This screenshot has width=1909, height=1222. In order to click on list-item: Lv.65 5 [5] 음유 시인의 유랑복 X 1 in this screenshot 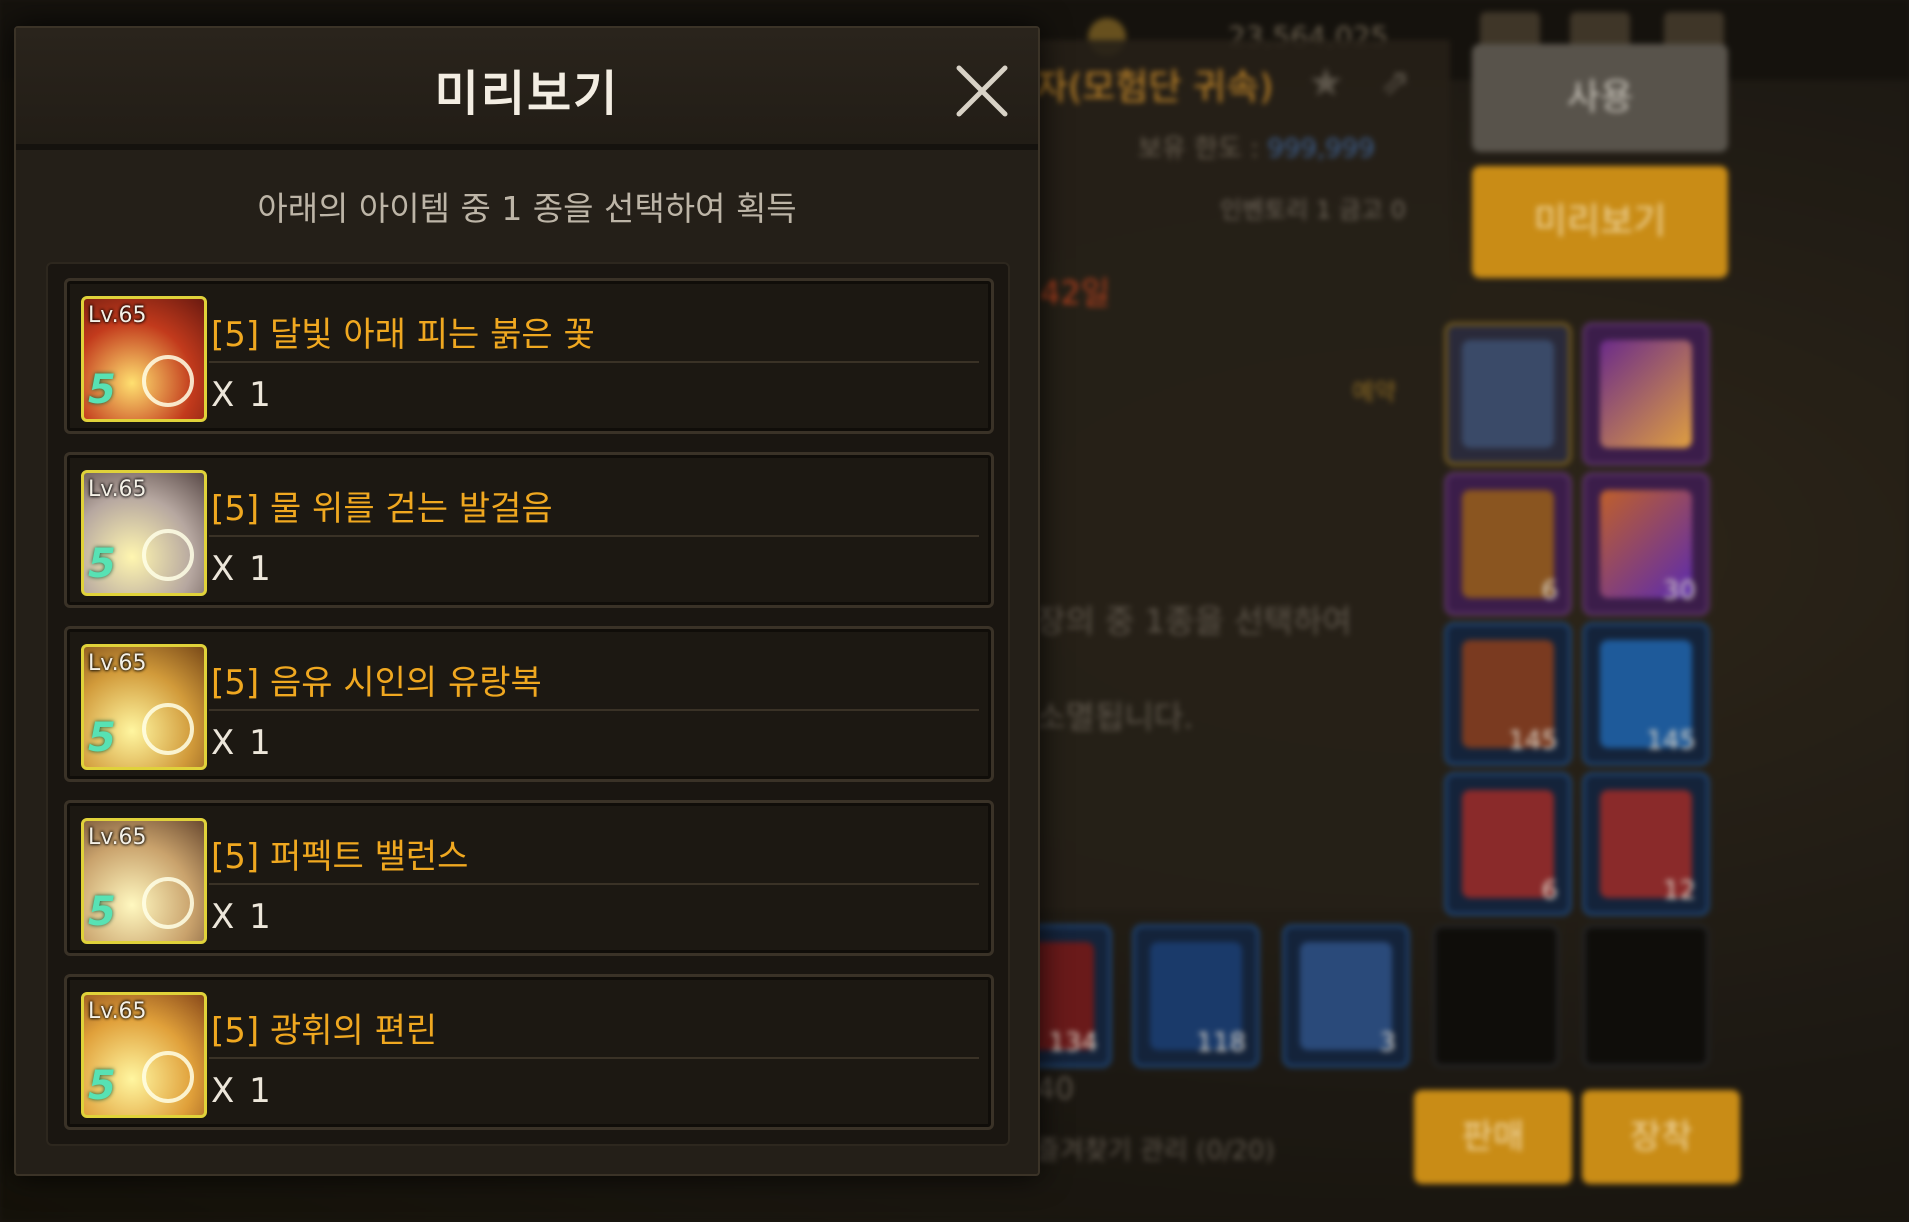, I will do `click(529, 704)`.